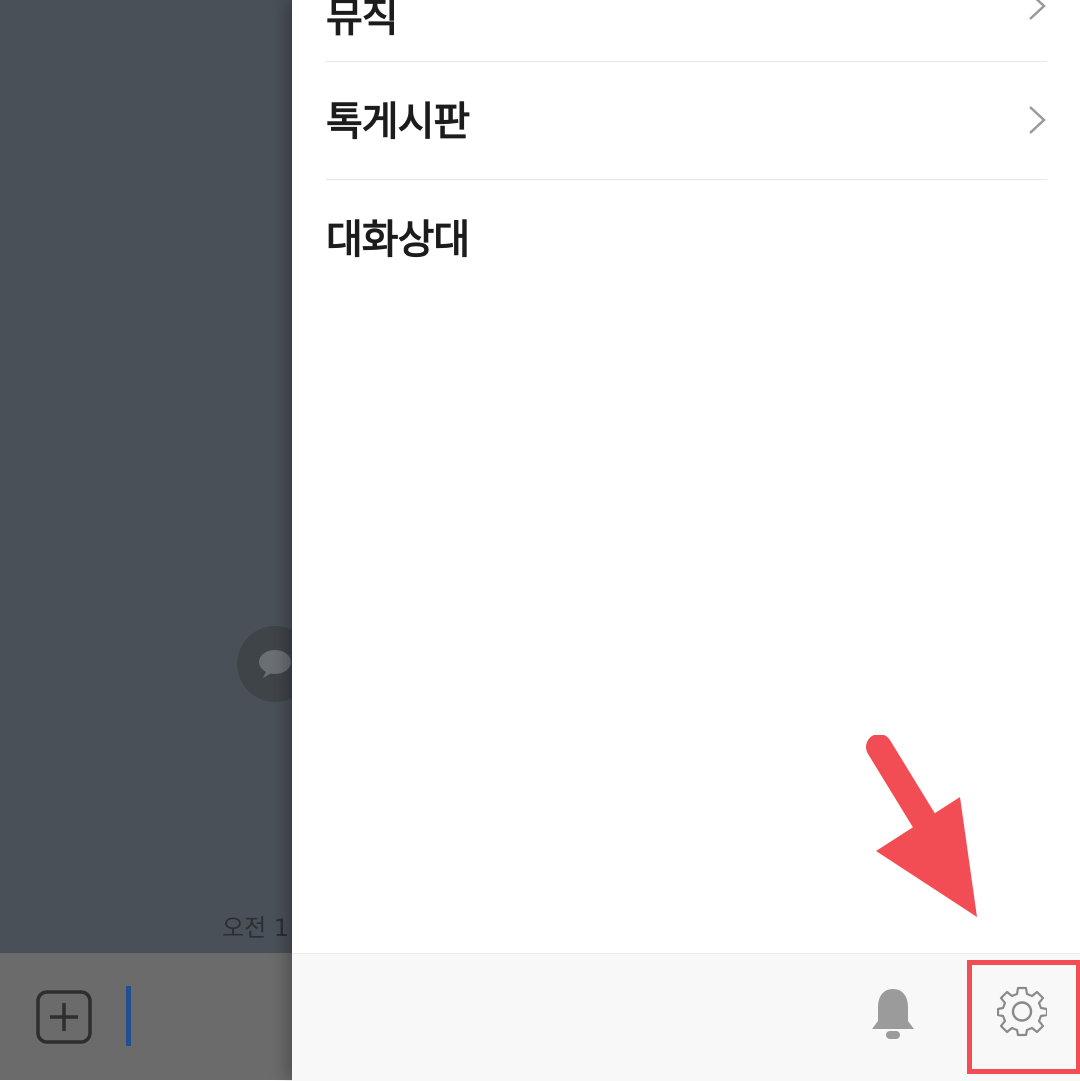  I want to click on message-timestamp: 오전 1, so click(256, 928).